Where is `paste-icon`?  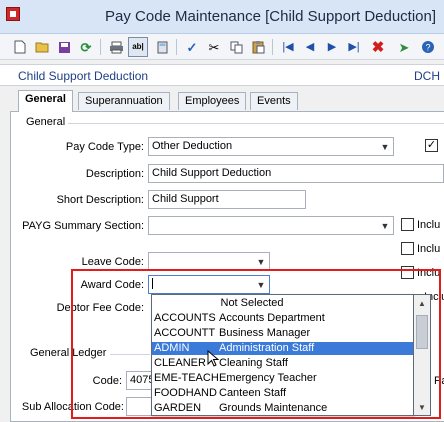
paste-icon is located at coordinates (258, 47).